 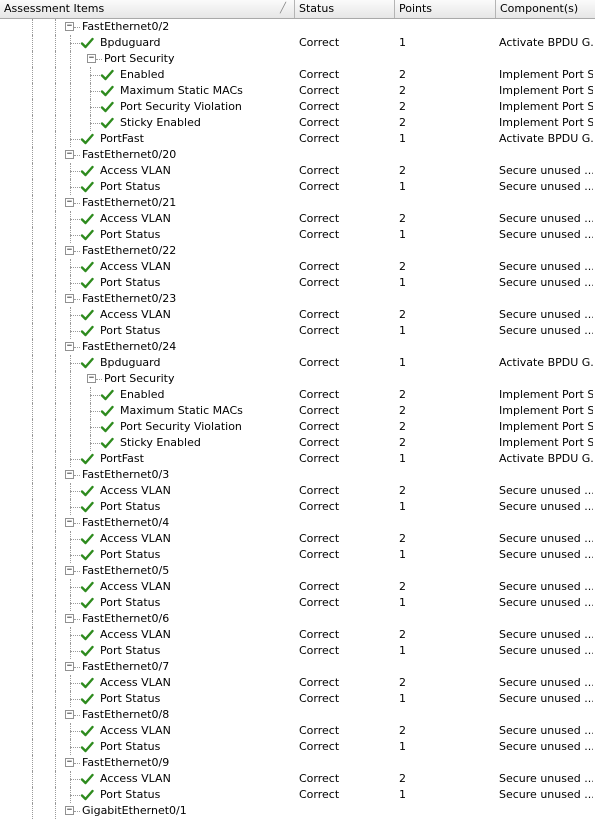 I want to click on tree-group-row: − FastEthernet0/6, so click(x=297, y=619).